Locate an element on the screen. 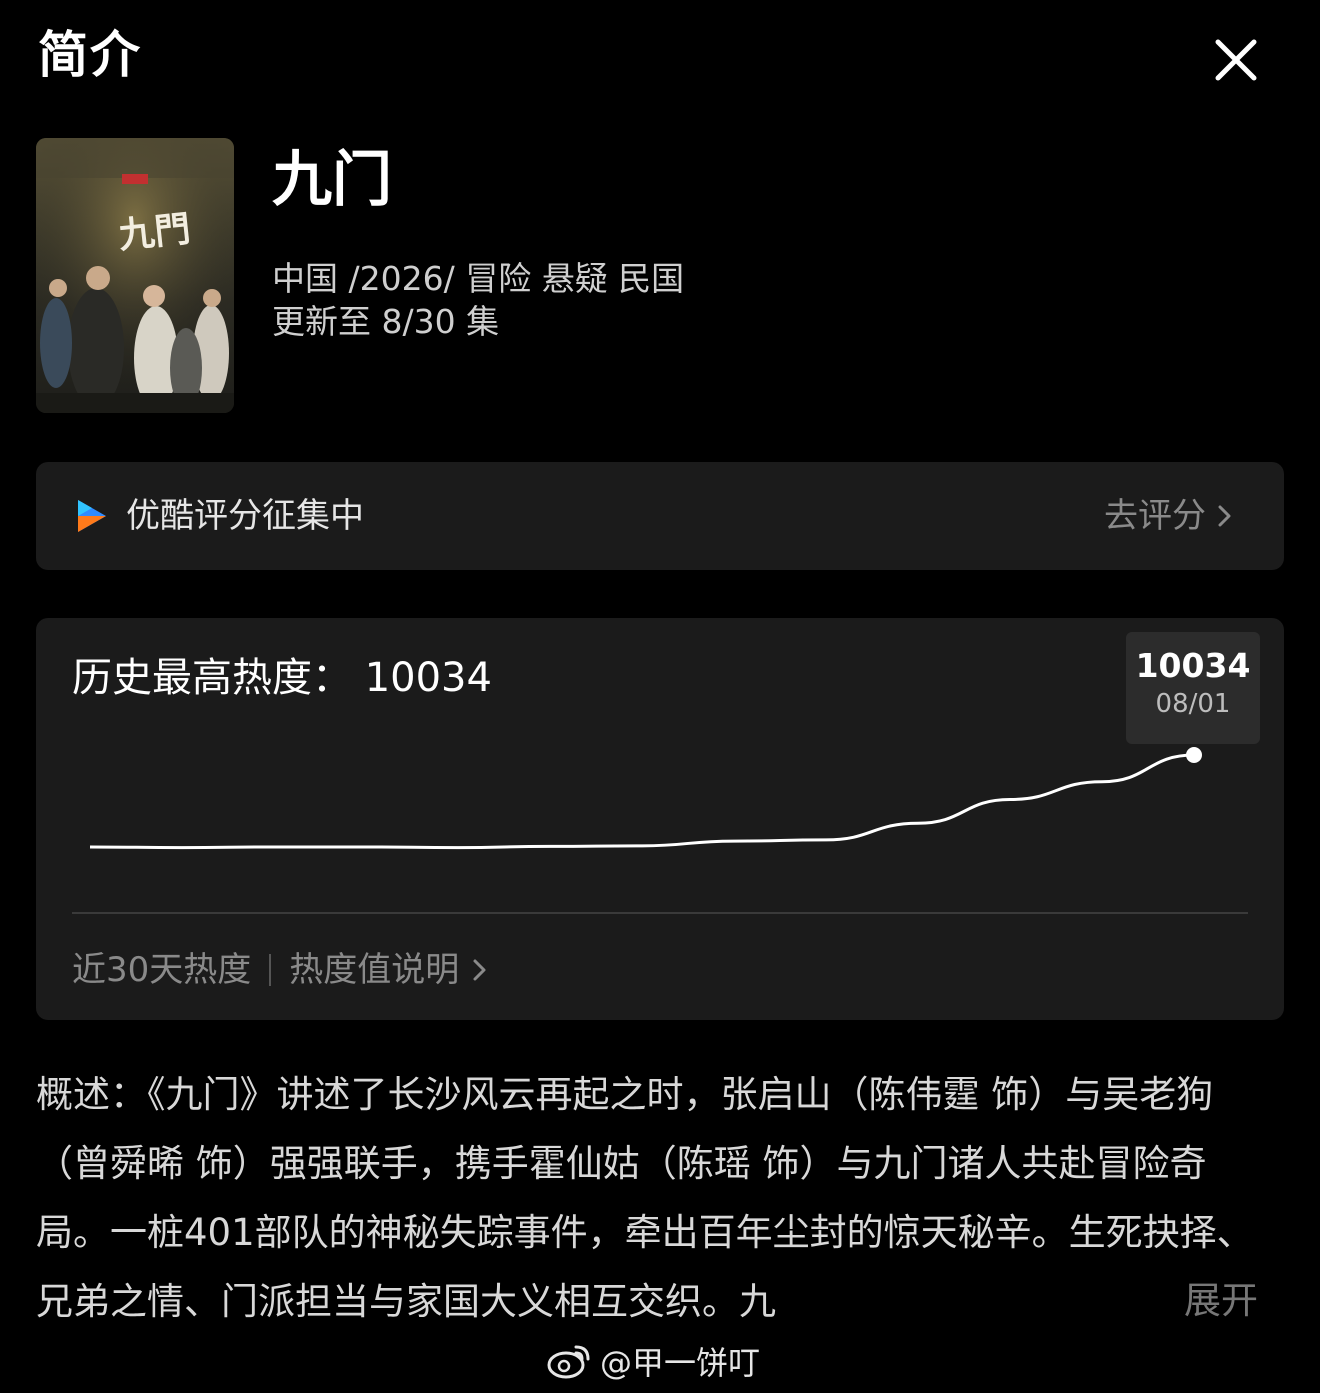 This screenshot has height=1393, width=1320. peak-point is located at coordinates (1194, 755).